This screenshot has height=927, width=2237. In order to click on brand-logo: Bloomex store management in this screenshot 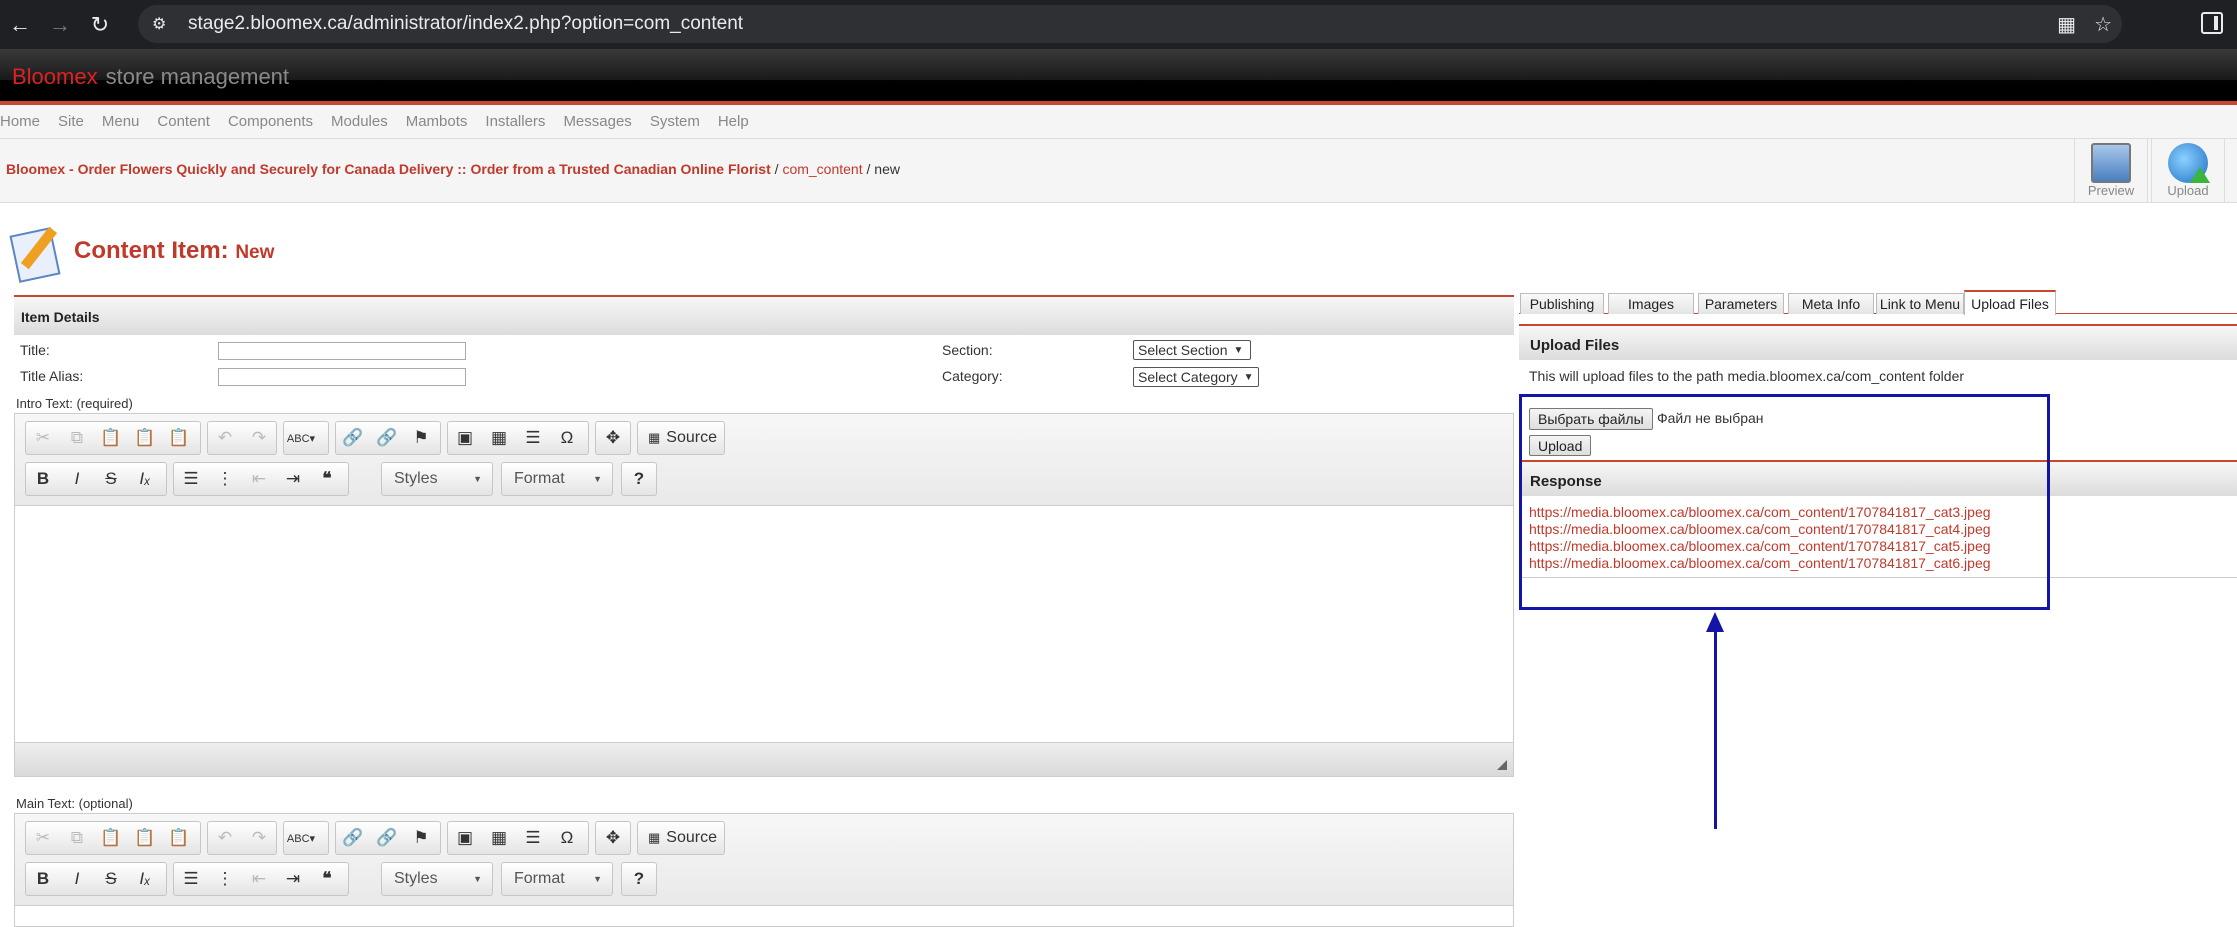, I will do `click(150, 77)`.